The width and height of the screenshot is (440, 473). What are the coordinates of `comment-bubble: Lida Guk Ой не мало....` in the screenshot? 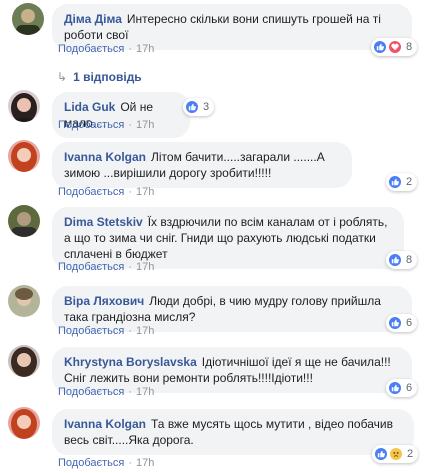 It's located at (121, 115).